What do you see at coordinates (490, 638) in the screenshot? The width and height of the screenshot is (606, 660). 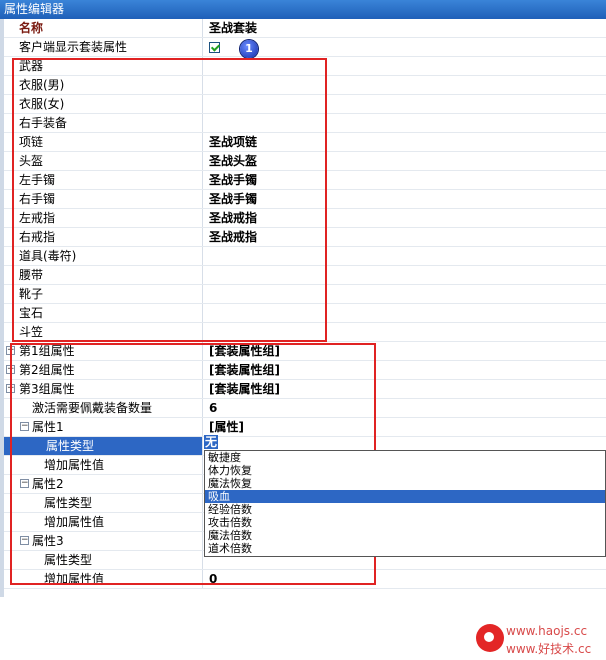 I see `watermark-logo-icon` at bounding box center [490, 638].